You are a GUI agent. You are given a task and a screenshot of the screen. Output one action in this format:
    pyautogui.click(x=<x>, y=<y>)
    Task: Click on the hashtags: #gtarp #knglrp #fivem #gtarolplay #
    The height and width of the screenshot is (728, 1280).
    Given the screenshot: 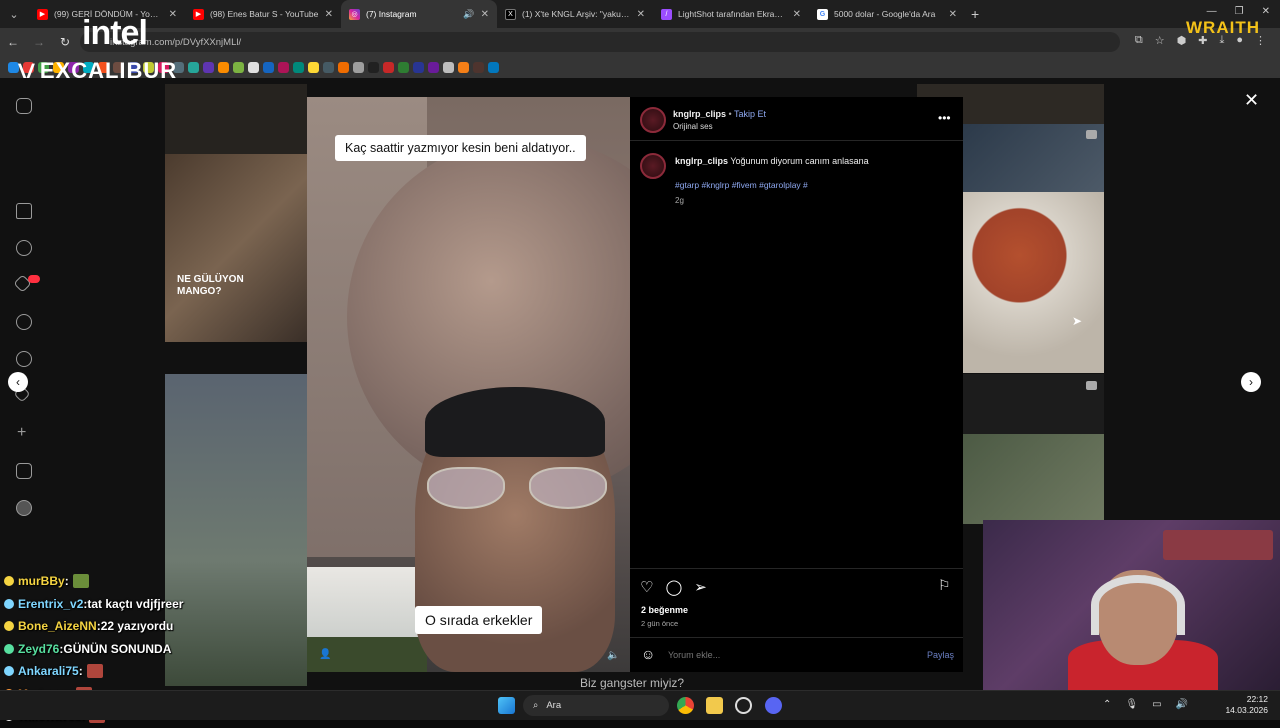 What is the action you would take?
    pyautogui.click(x=741, y=185)
    